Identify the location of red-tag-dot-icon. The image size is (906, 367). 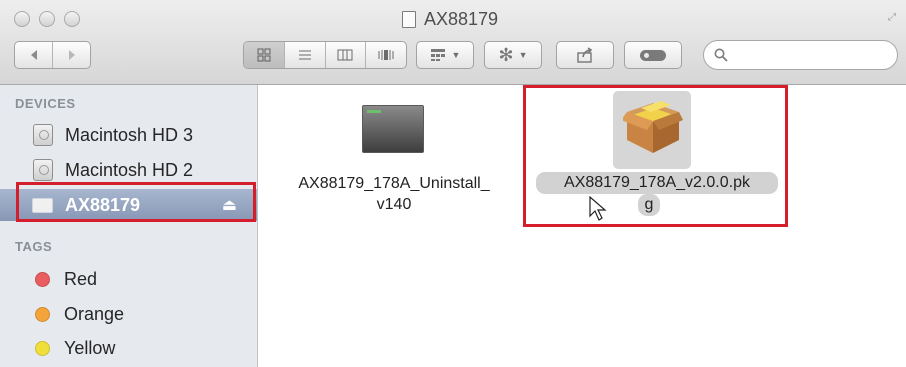
(42, 279).